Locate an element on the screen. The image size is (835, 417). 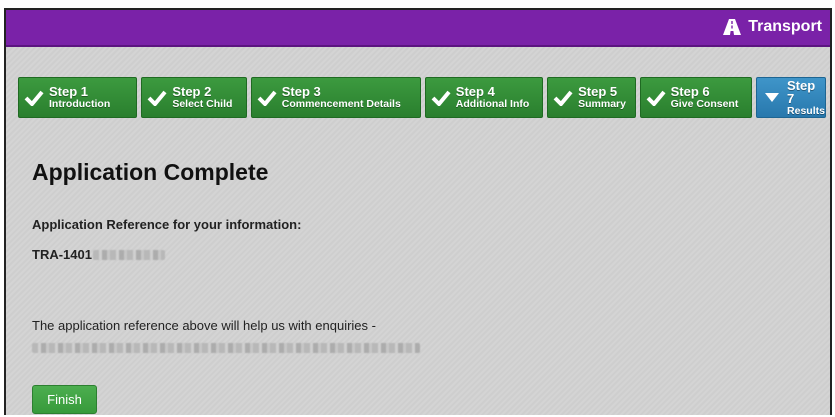
top-bar: Transport is located at coordinates (418, 28).